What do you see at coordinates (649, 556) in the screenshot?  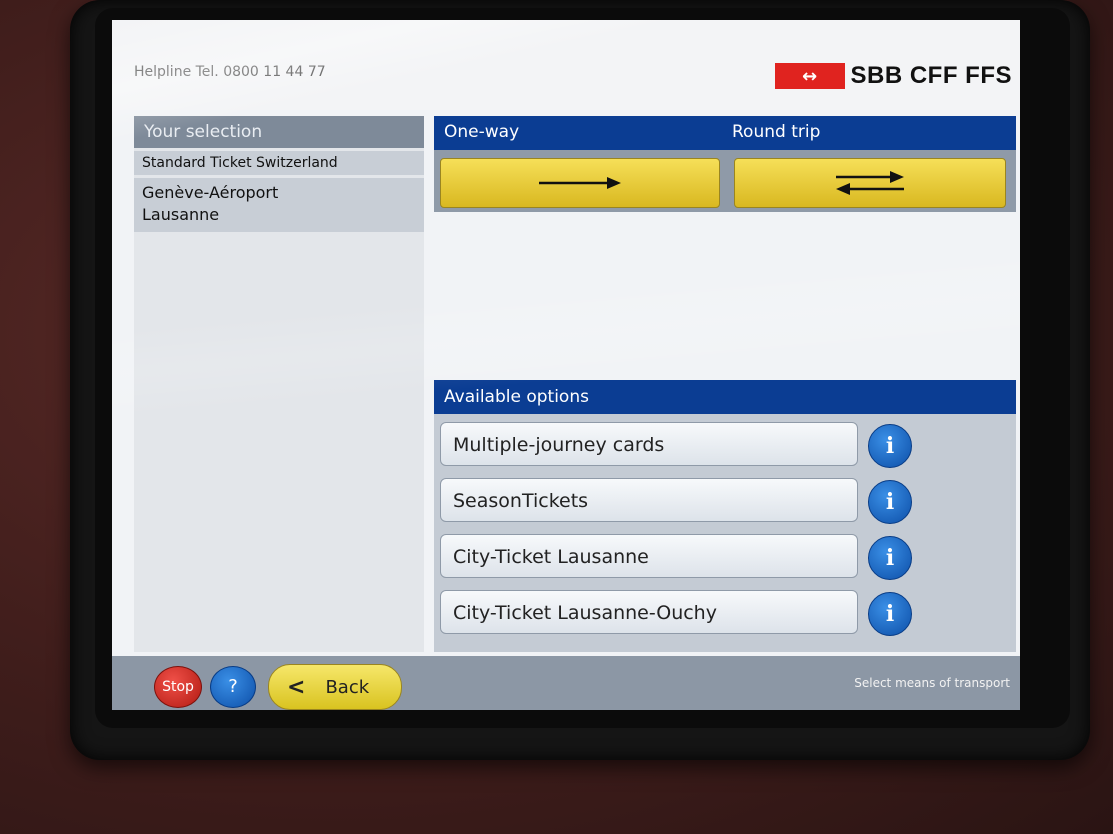 I see `option-city-ticket-lausanne-button: City-Ticket Lausanne` at bounding box center [649, 556].